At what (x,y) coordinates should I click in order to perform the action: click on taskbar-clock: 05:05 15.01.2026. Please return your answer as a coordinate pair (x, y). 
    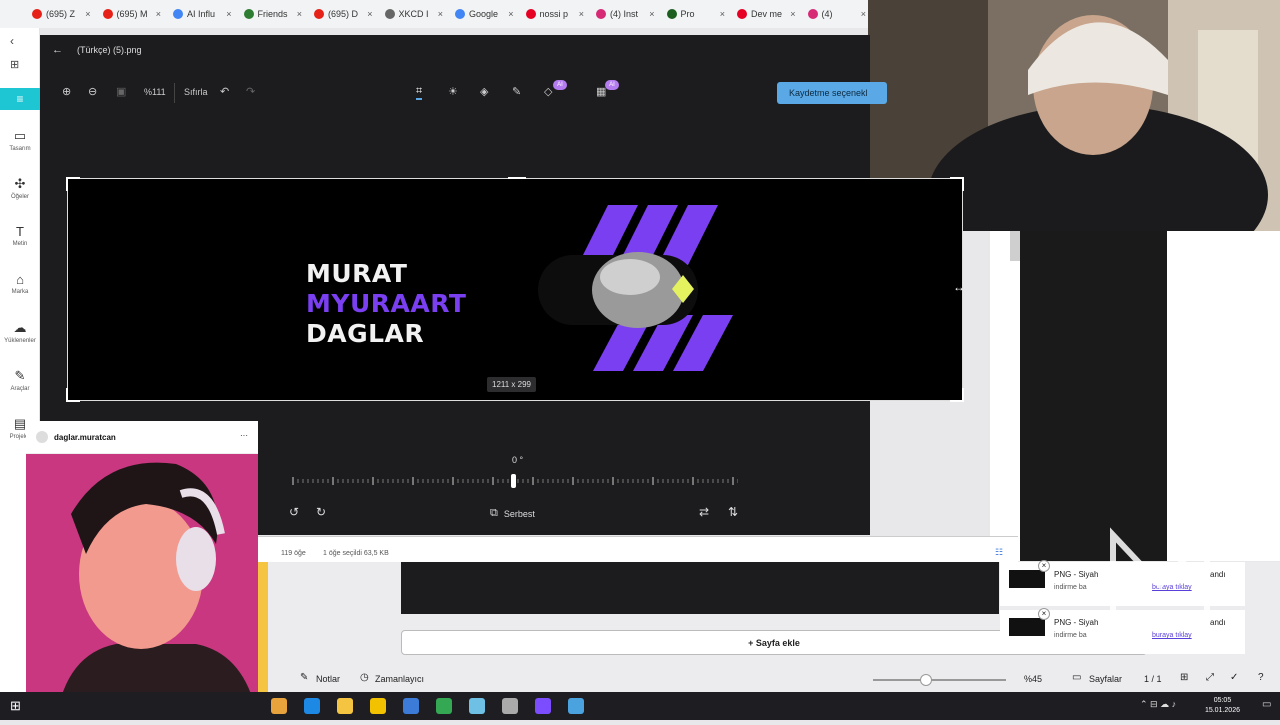
    Looking at the image, I should click on (1222, 706).